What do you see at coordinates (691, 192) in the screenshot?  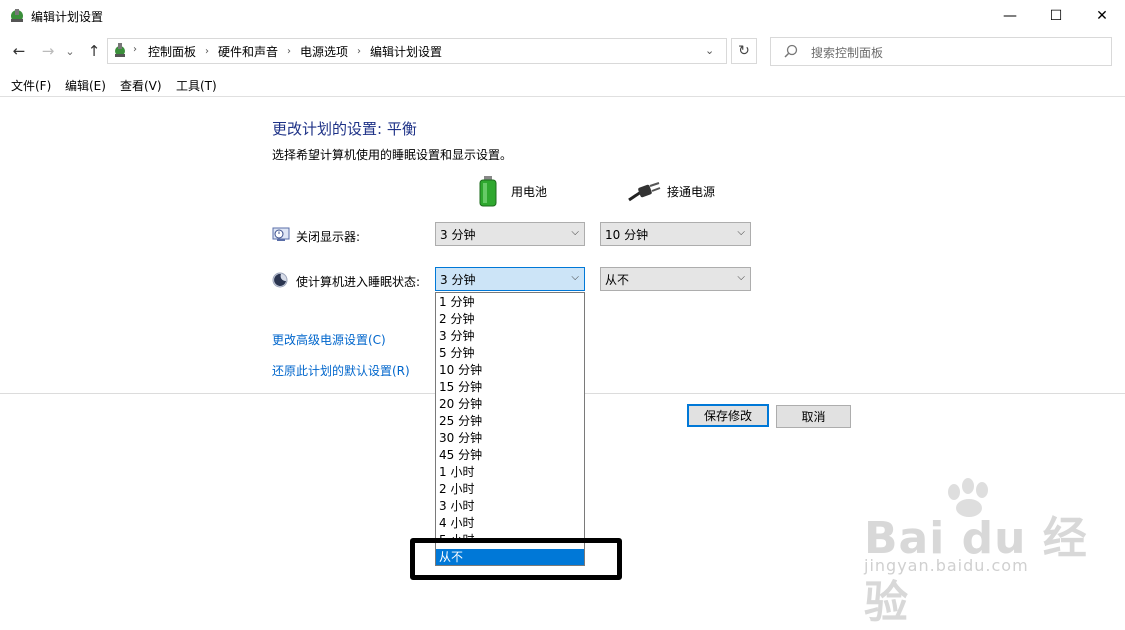 I see `column-header-plugged-in: 接通电源` at bounding box center [691, 192].